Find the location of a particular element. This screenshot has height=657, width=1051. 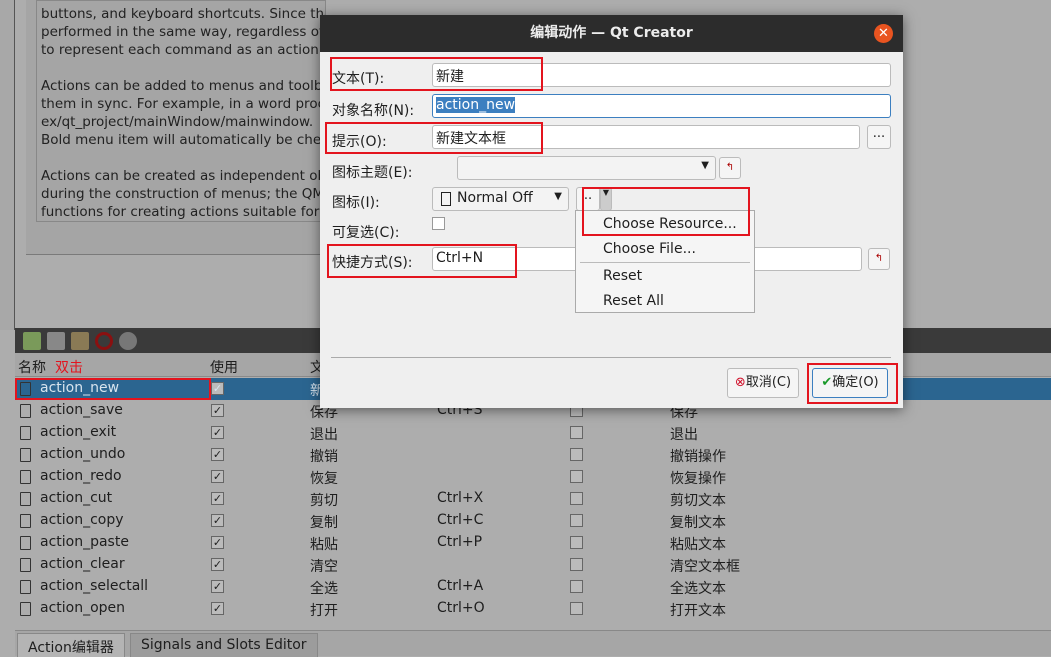

doc-line: ex/qt_project/mainWindow/mainwindow. is located at coordinates (177, 122).